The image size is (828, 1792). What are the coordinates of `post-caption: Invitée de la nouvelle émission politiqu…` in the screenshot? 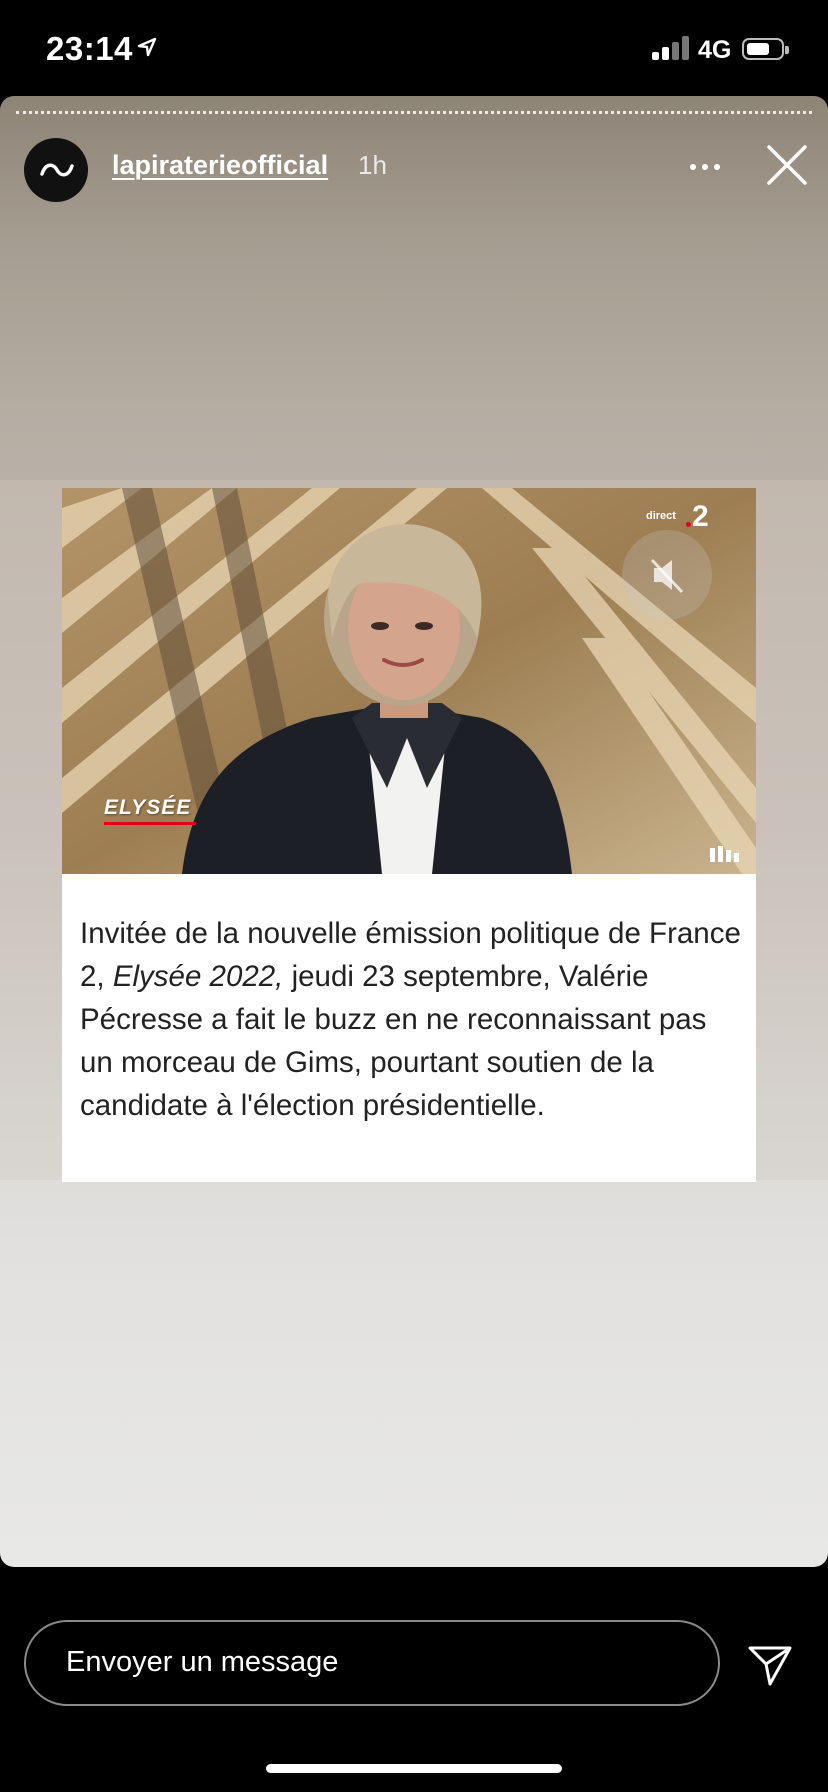 It's located at (412, 1019).